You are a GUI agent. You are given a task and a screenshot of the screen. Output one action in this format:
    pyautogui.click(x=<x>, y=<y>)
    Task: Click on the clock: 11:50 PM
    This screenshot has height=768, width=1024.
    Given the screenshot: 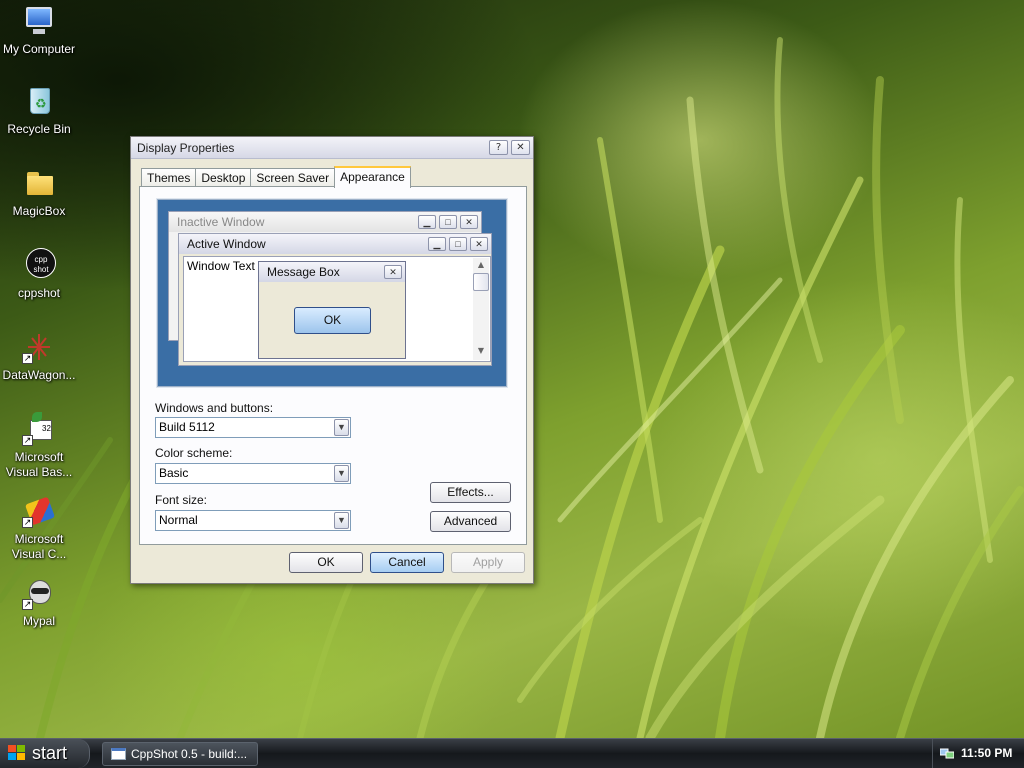 What is the action you would take?
    pyautogui.click(x=986, y=753)
    